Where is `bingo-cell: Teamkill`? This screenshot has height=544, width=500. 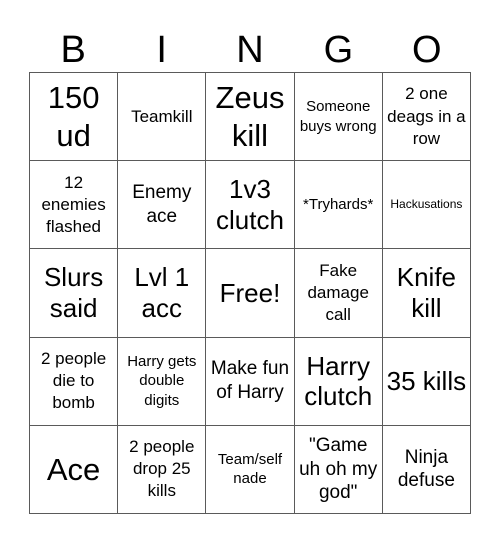 bingo-cell: Teamkill is located at coordinates (162, 117).